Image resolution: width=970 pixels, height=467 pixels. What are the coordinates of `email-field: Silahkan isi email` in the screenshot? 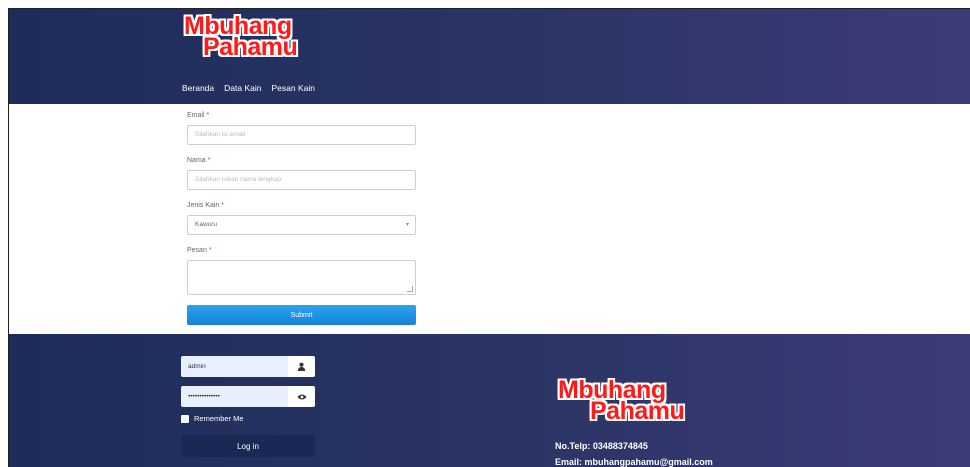 It's located at (301, 135).